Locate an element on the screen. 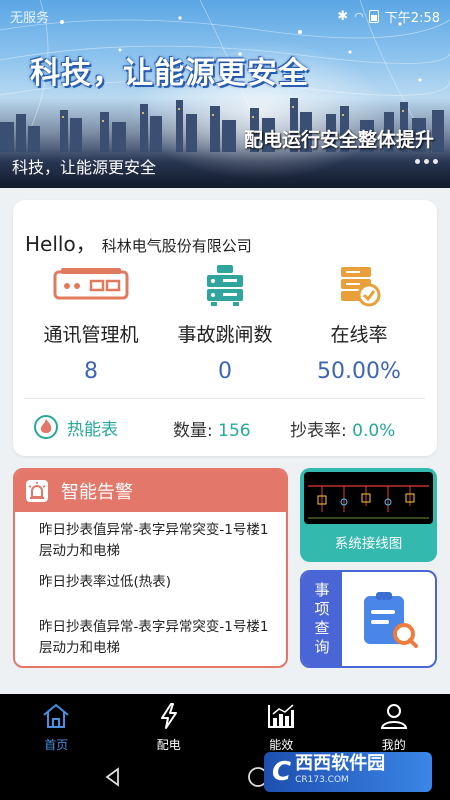  status-bar: 无服务 ✱ ◠ 下午2:58 is located at coordinates (225, 16).